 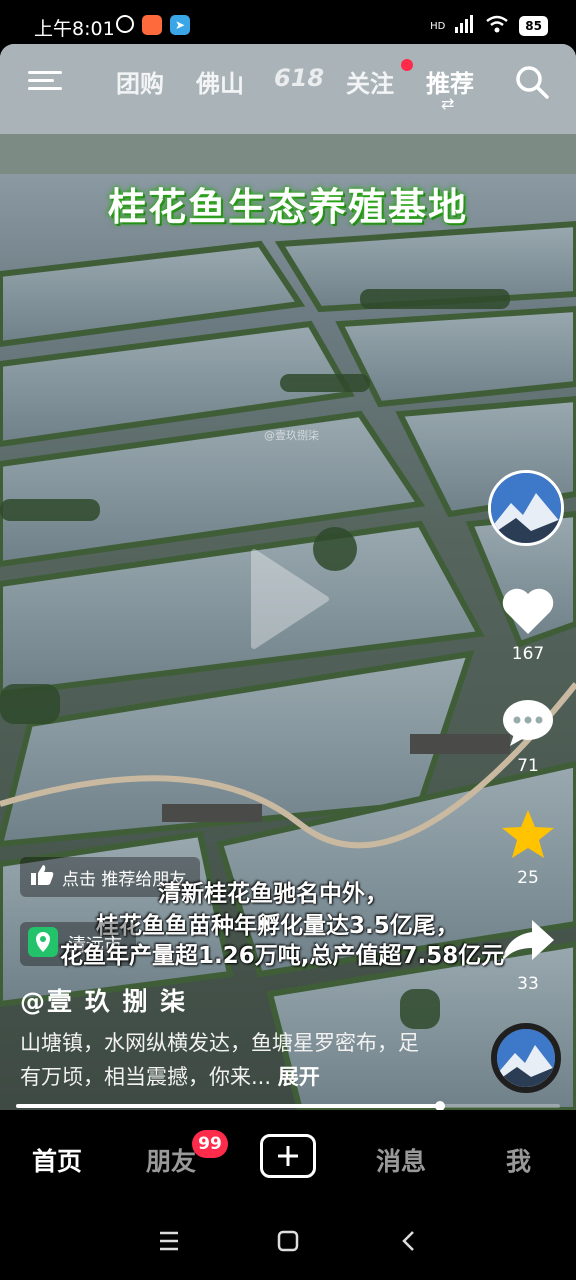 What do you see at coordinates (528, 984) in the screenshot?
I see `share-count: 33` at bounding box center [528, 984].